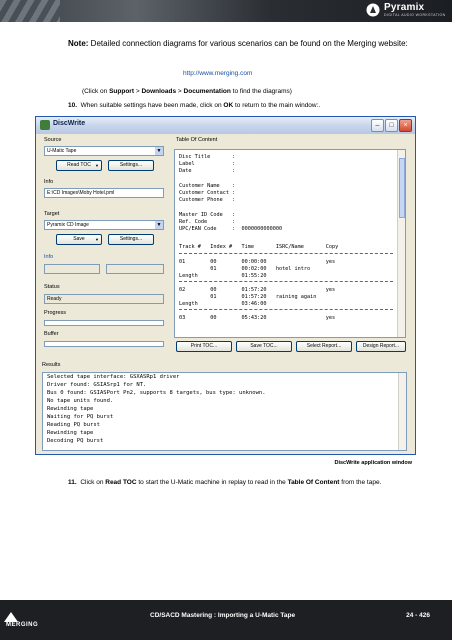  What do you see at coordinates (68, 225) in the screenshot?
I see `target-select-value: Pyramix CD Image` at bounding box center [68, 225].